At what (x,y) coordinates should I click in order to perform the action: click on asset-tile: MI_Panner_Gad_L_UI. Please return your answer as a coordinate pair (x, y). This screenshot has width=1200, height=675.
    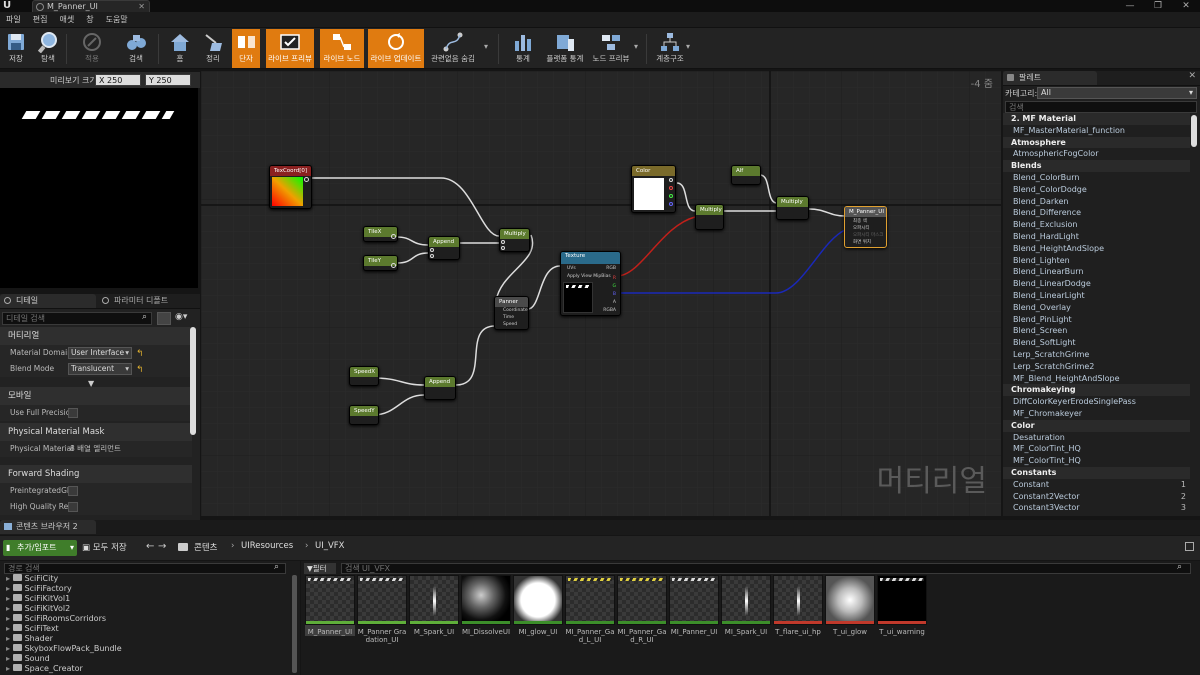
    Looking at the image, I should click on (590, 609).